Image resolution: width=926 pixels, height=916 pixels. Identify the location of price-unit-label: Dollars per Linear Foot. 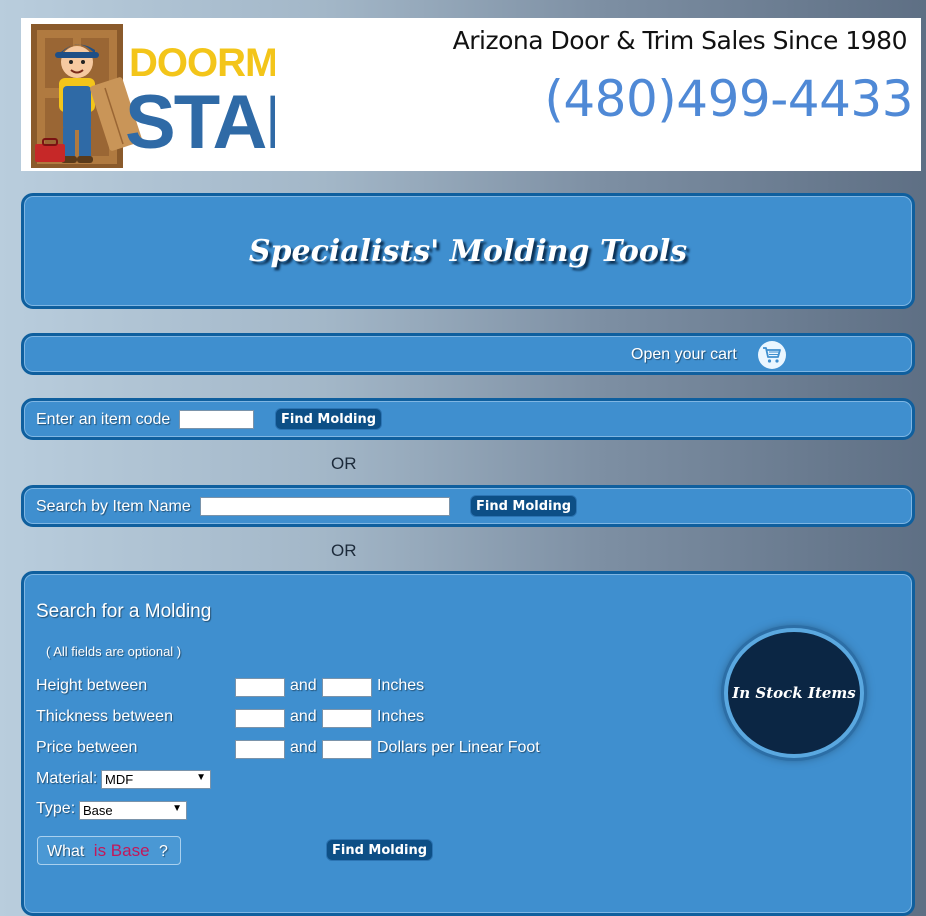
(458, 747).